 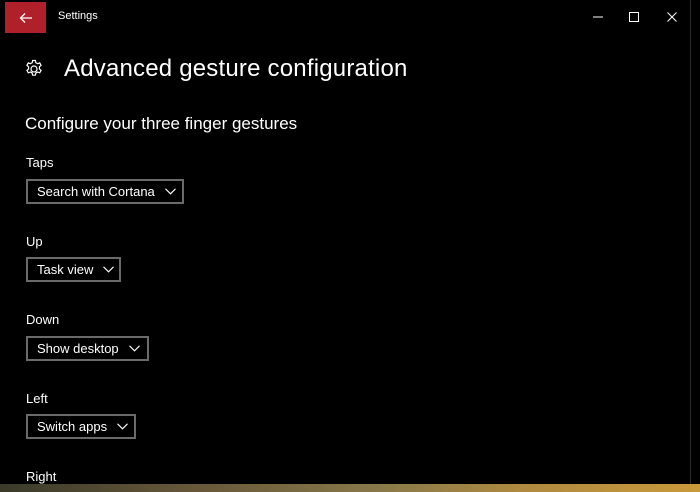 What do you see at coordinates (78, 348) in the screenshot?
I see `down-dropdown-value: Show desktop` at bounding box center [78, 348].